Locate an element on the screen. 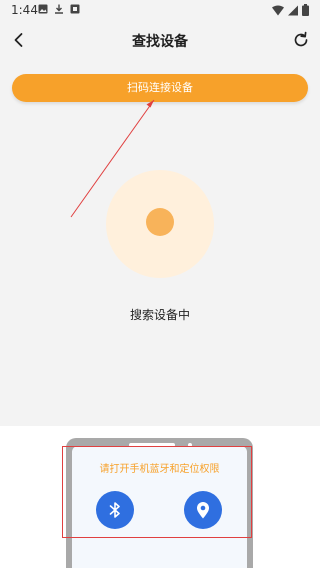 The image size is (320, 568). annotation-highlight-box is located at coordinates (157, 492).